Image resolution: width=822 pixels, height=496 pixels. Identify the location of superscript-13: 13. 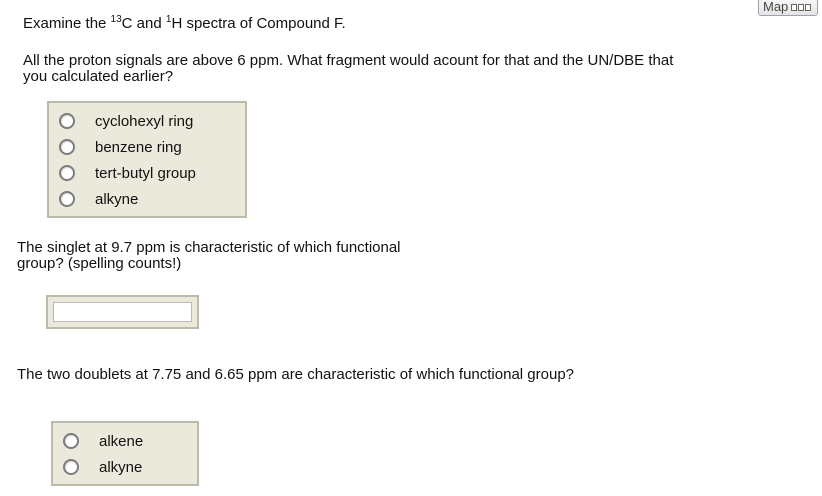
(116, 19).